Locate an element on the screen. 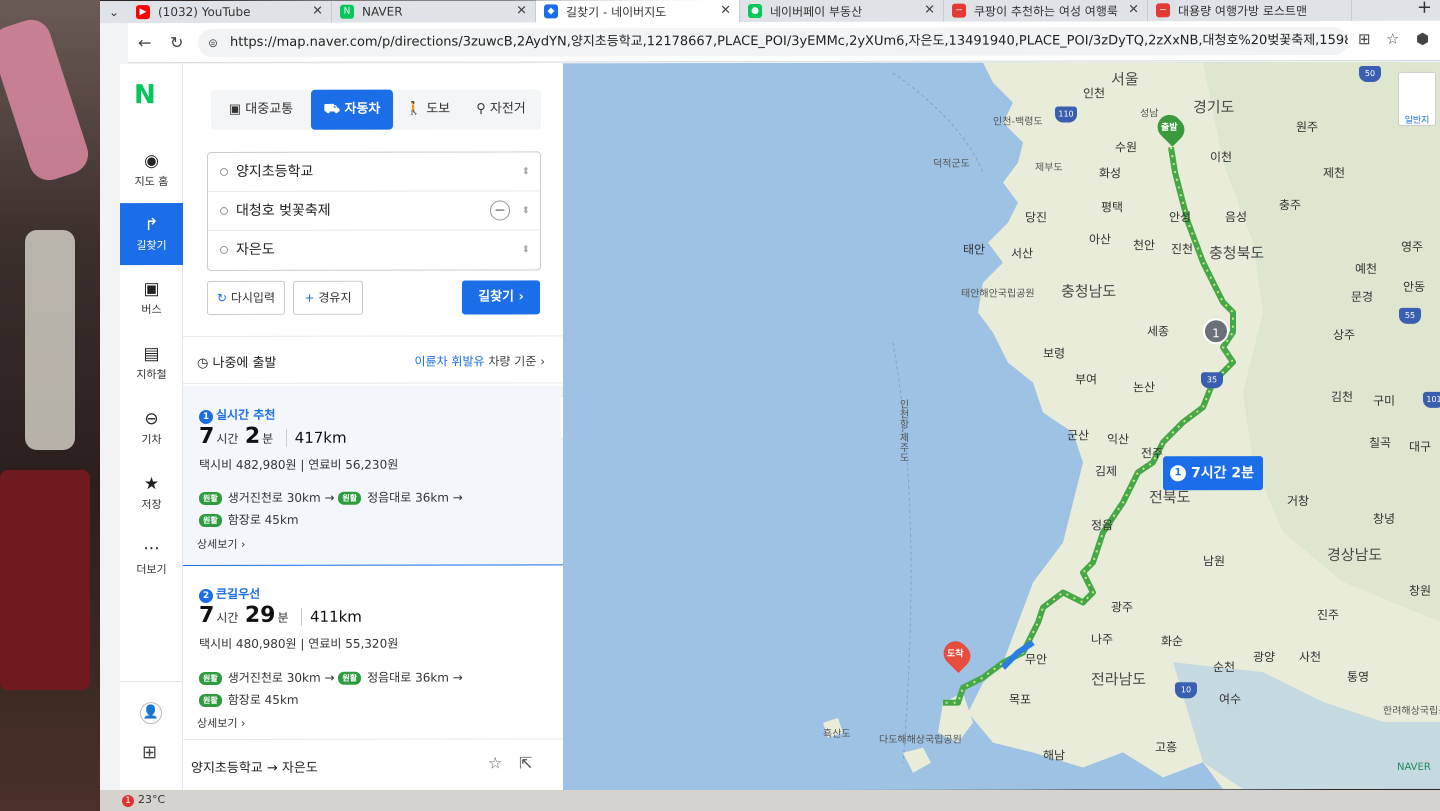  tab-walk: 🚶 도보 is located at coordinates (428, 110).